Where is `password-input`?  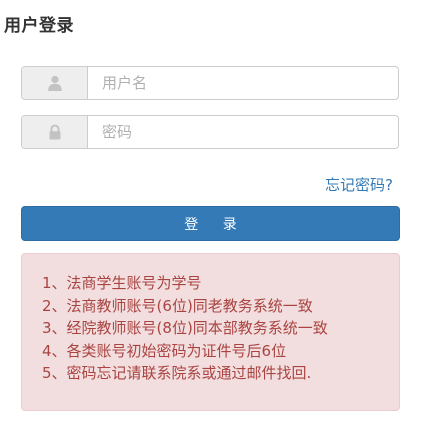 password-input is located at coordinates (243, 132).